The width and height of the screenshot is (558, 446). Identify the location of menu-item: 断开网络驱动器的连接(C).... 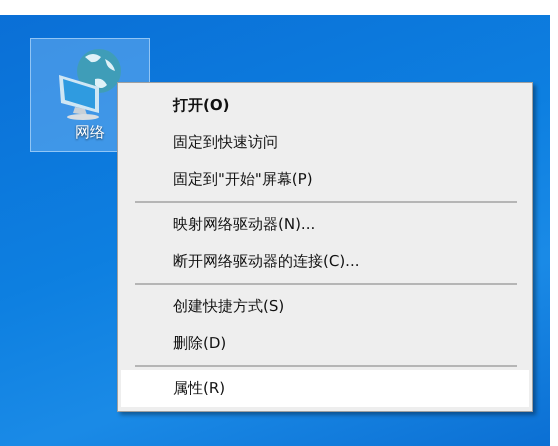
(325, 261).